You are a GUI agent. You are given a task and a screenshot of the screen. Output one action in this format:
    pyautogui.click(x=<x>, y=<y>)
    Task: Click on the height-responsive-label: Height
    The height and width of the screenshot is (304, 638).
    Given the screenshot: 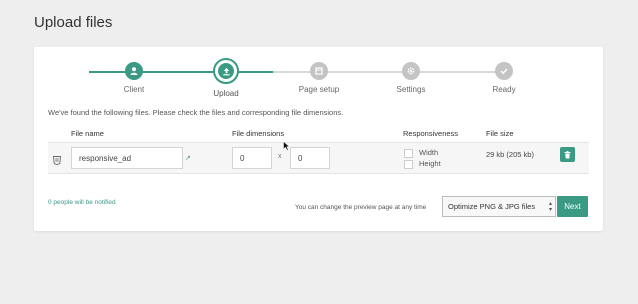 What is the action you would take?
    pyautogui.click(x=430, y=163)
    